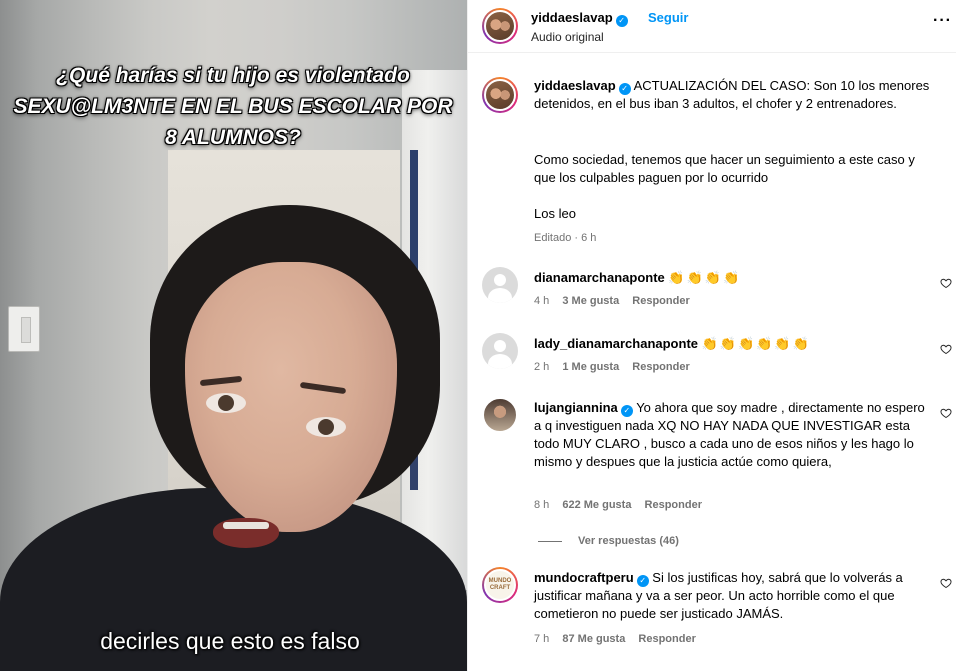 The height and width of the screenshot is (671, 956). Describe the element at coordinates (590, 301) in the screenshot. I see `comment-likes: 3 Me gusta` at that location.